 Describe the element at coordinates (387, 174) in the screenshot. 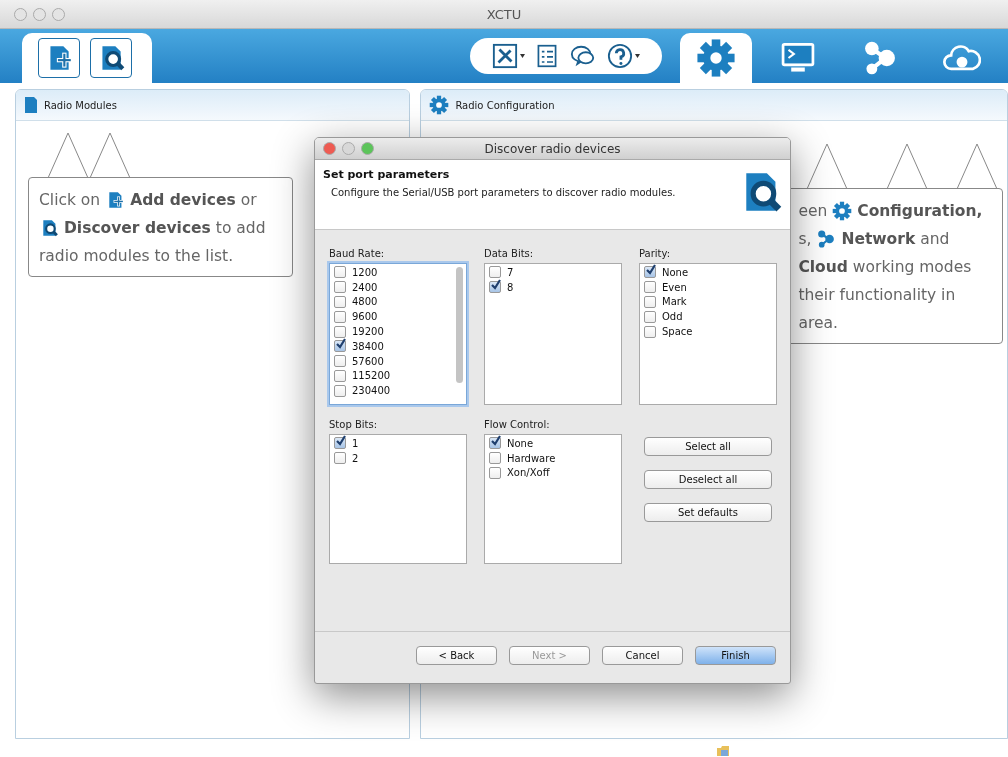

I see `dialog-heading: Set port parameters` at that location.